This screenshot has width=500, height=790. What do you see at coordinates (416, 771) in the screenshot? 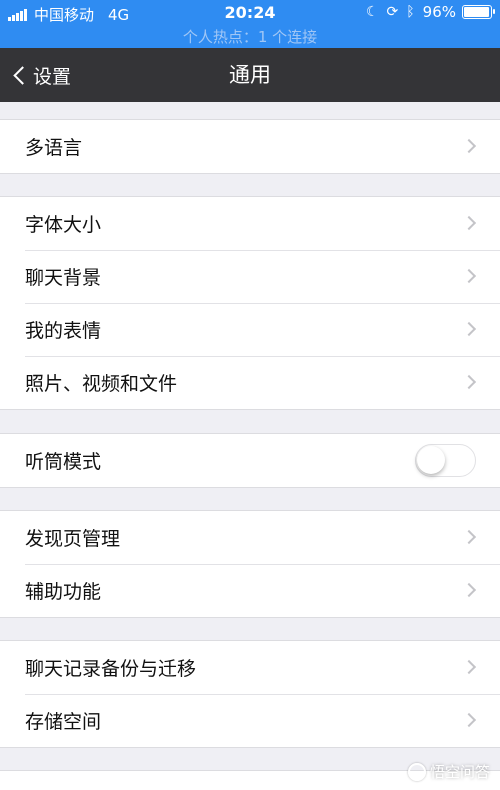
I see `wukong-logo-icon` at bounding box center [416, 771].